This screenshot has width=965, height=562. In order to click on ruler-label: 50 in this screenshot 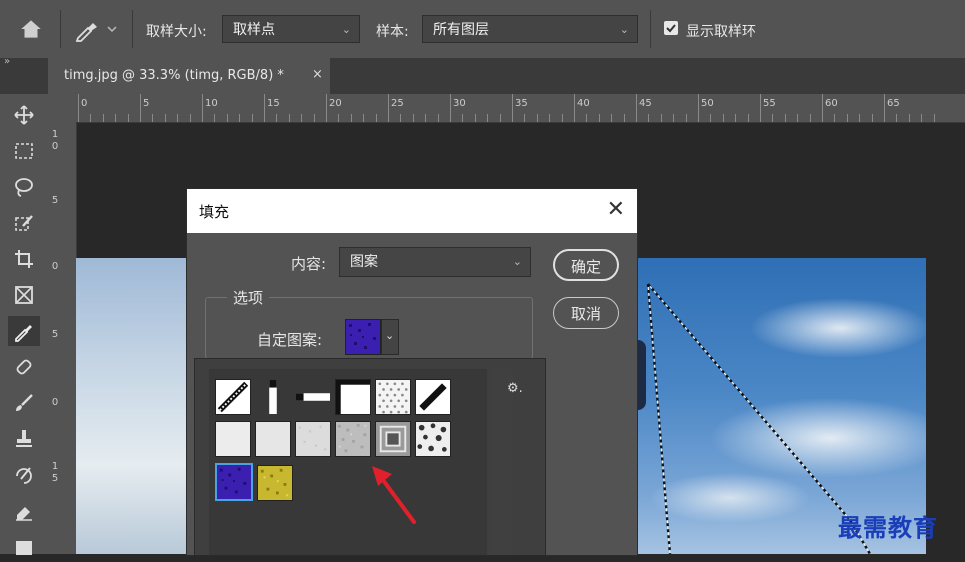, I will do `click(707, 103)`.